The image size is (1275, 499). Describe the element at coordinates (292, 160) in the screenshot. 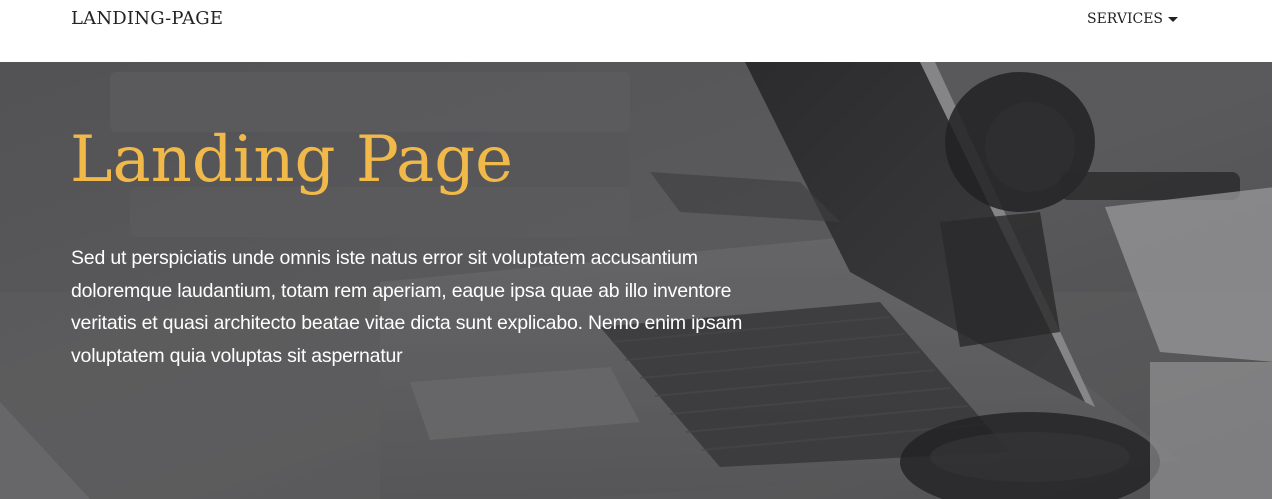

I see `hero-title: Landing Page` at that location.